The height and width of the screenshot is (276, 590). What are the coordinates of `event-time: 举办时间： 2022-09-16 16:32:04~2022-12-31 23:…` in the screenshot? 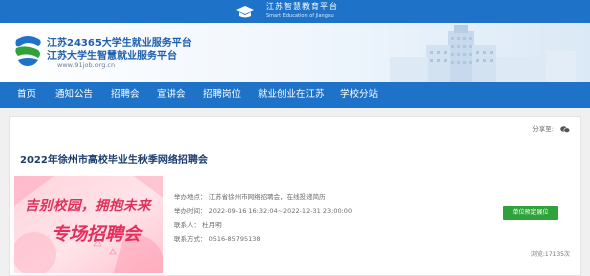 It's located at (263, 211).